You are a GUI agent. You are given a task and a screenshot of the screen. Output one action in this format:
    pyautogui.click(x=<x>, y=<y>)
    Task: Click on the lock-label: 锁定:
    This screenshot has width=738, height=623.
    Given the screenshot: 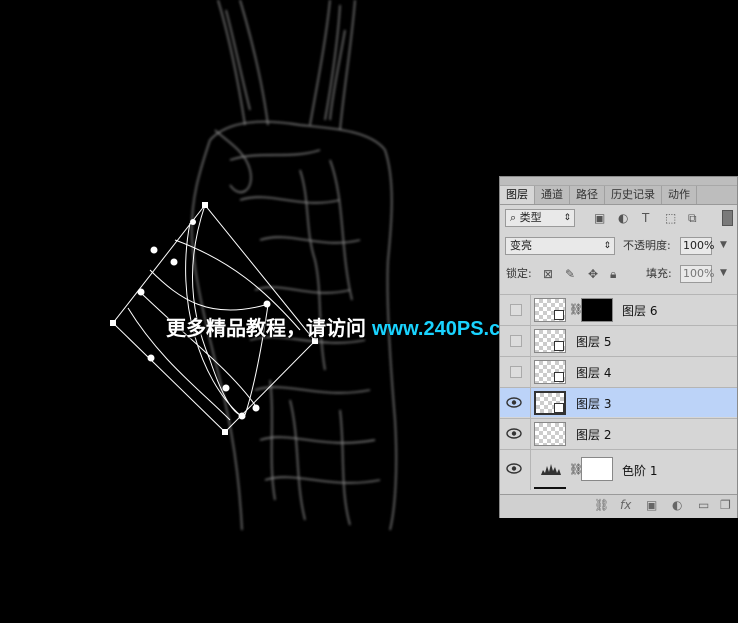 What is the action you would take?
    pyautogui.click(x=519, y=273)
    